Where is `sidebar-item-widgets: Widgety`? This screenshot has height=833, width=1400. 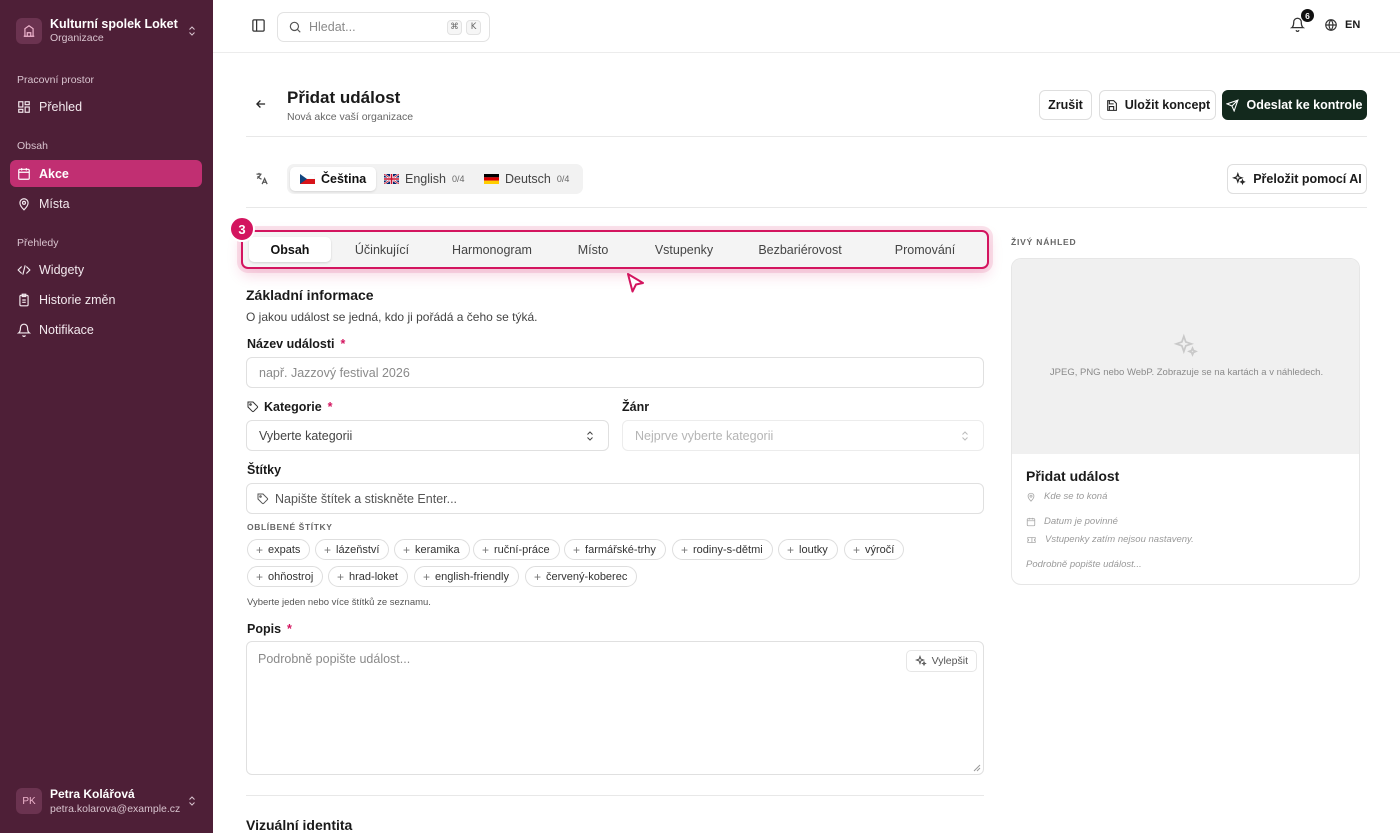 sidebar-item-widgets: Widgety is located at coordinates (106, 269).